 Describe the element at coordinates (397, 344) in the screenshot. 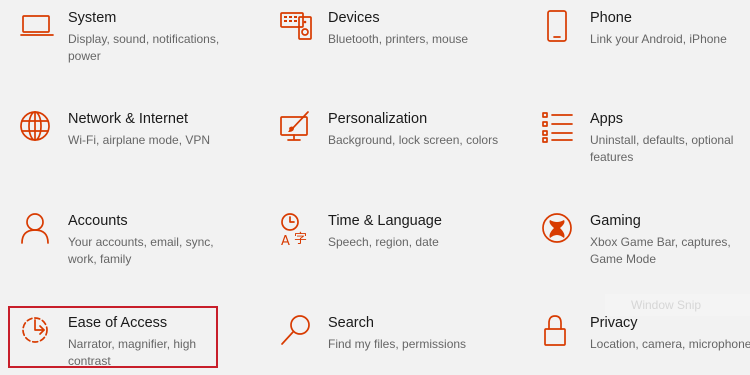

I see `tile-description: Find my files, permissions` at that location.